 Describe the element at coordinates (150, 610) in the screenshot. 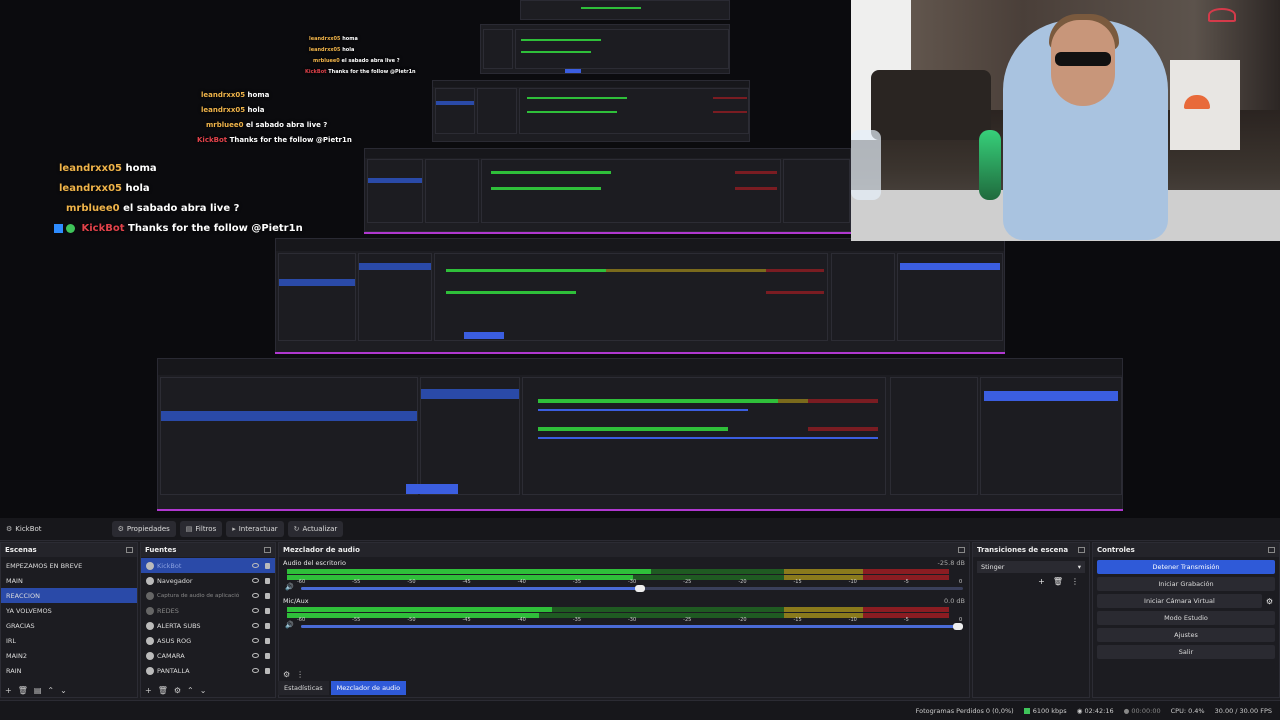

I see `image-source-icon` at that location.